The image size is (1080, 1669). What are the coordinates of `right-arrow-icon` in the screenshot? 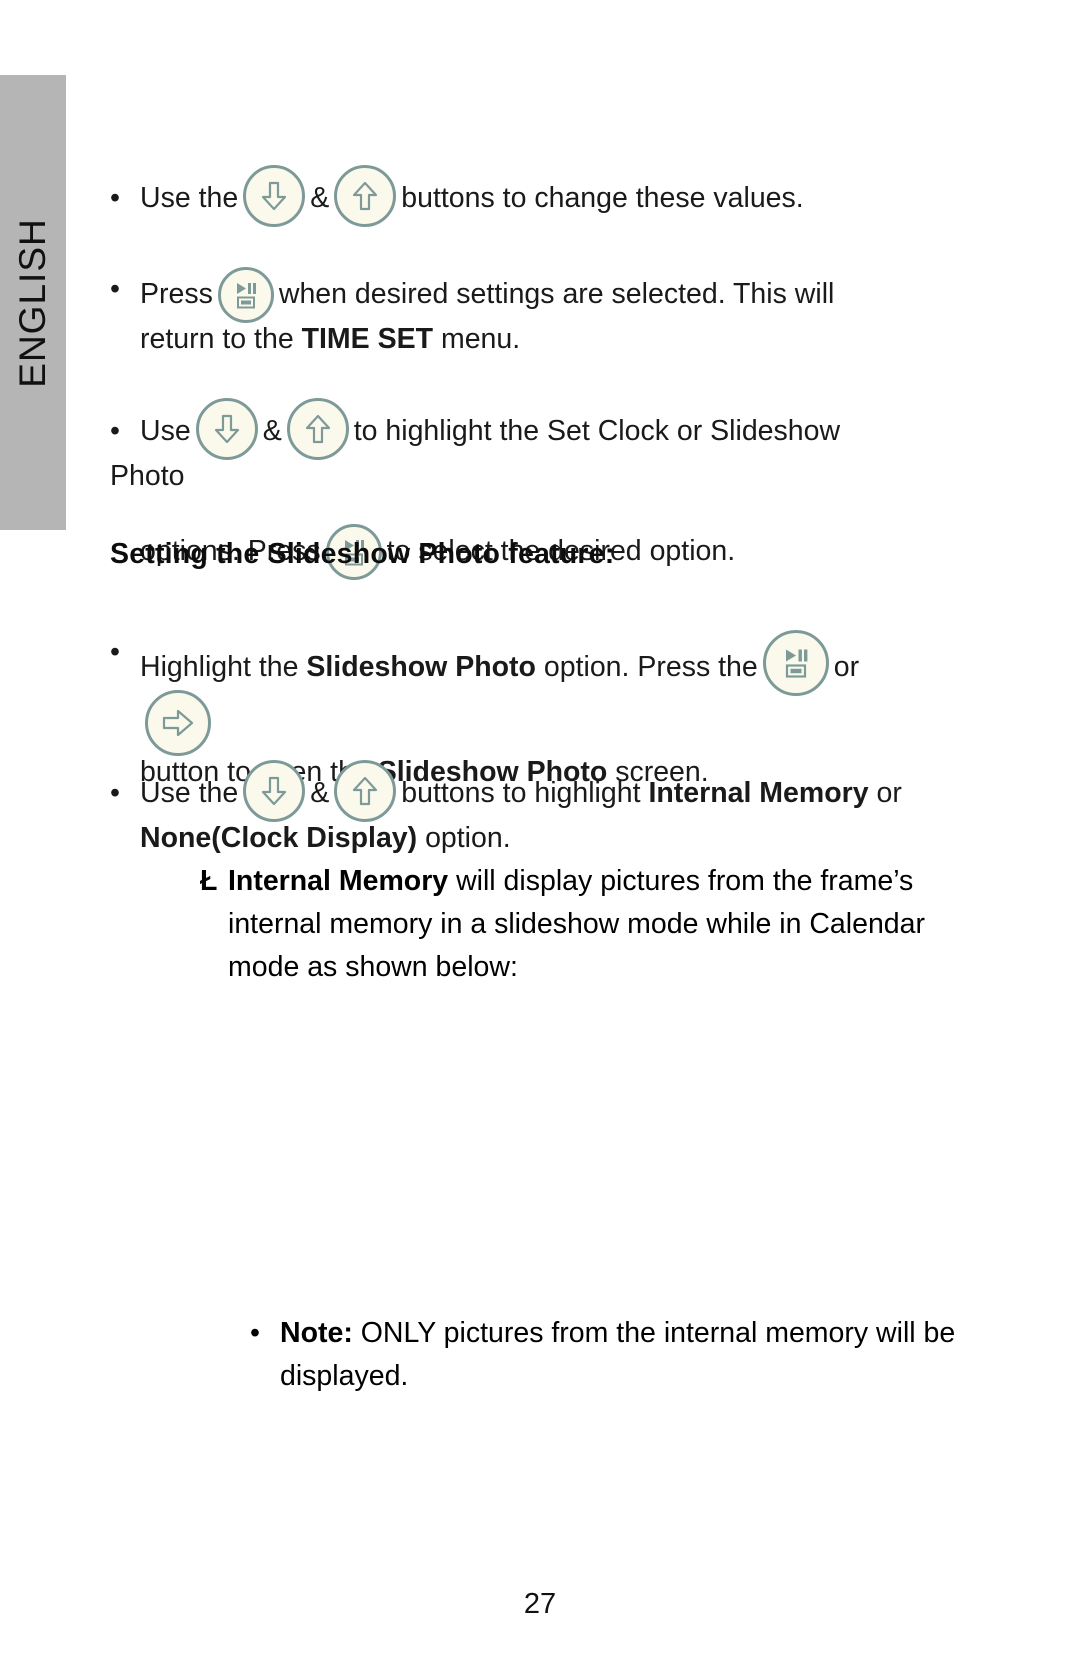 It's located at (178, 723).